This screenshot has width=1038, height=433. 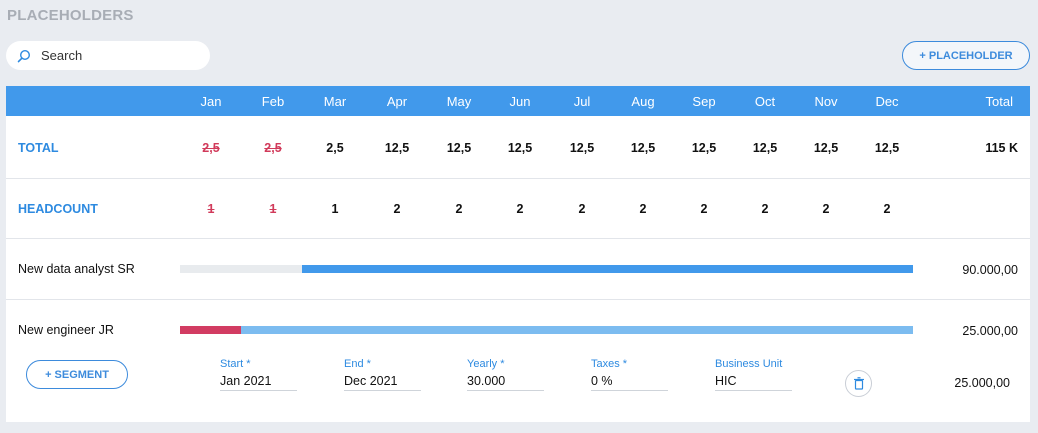 What do you see at coordinates (70, 15) in the screenshot?
I see `page-title: PLACEHOLDERS` at bounding box center [70, 15].